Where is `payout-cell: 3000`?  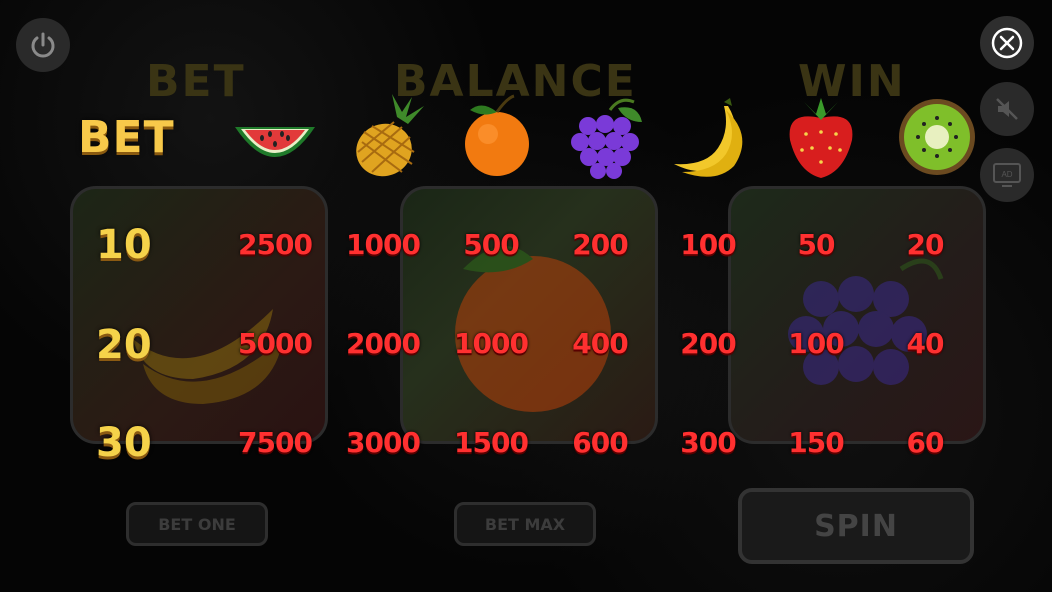 payout-cell: 3000 is located at coordinates (383, 442).